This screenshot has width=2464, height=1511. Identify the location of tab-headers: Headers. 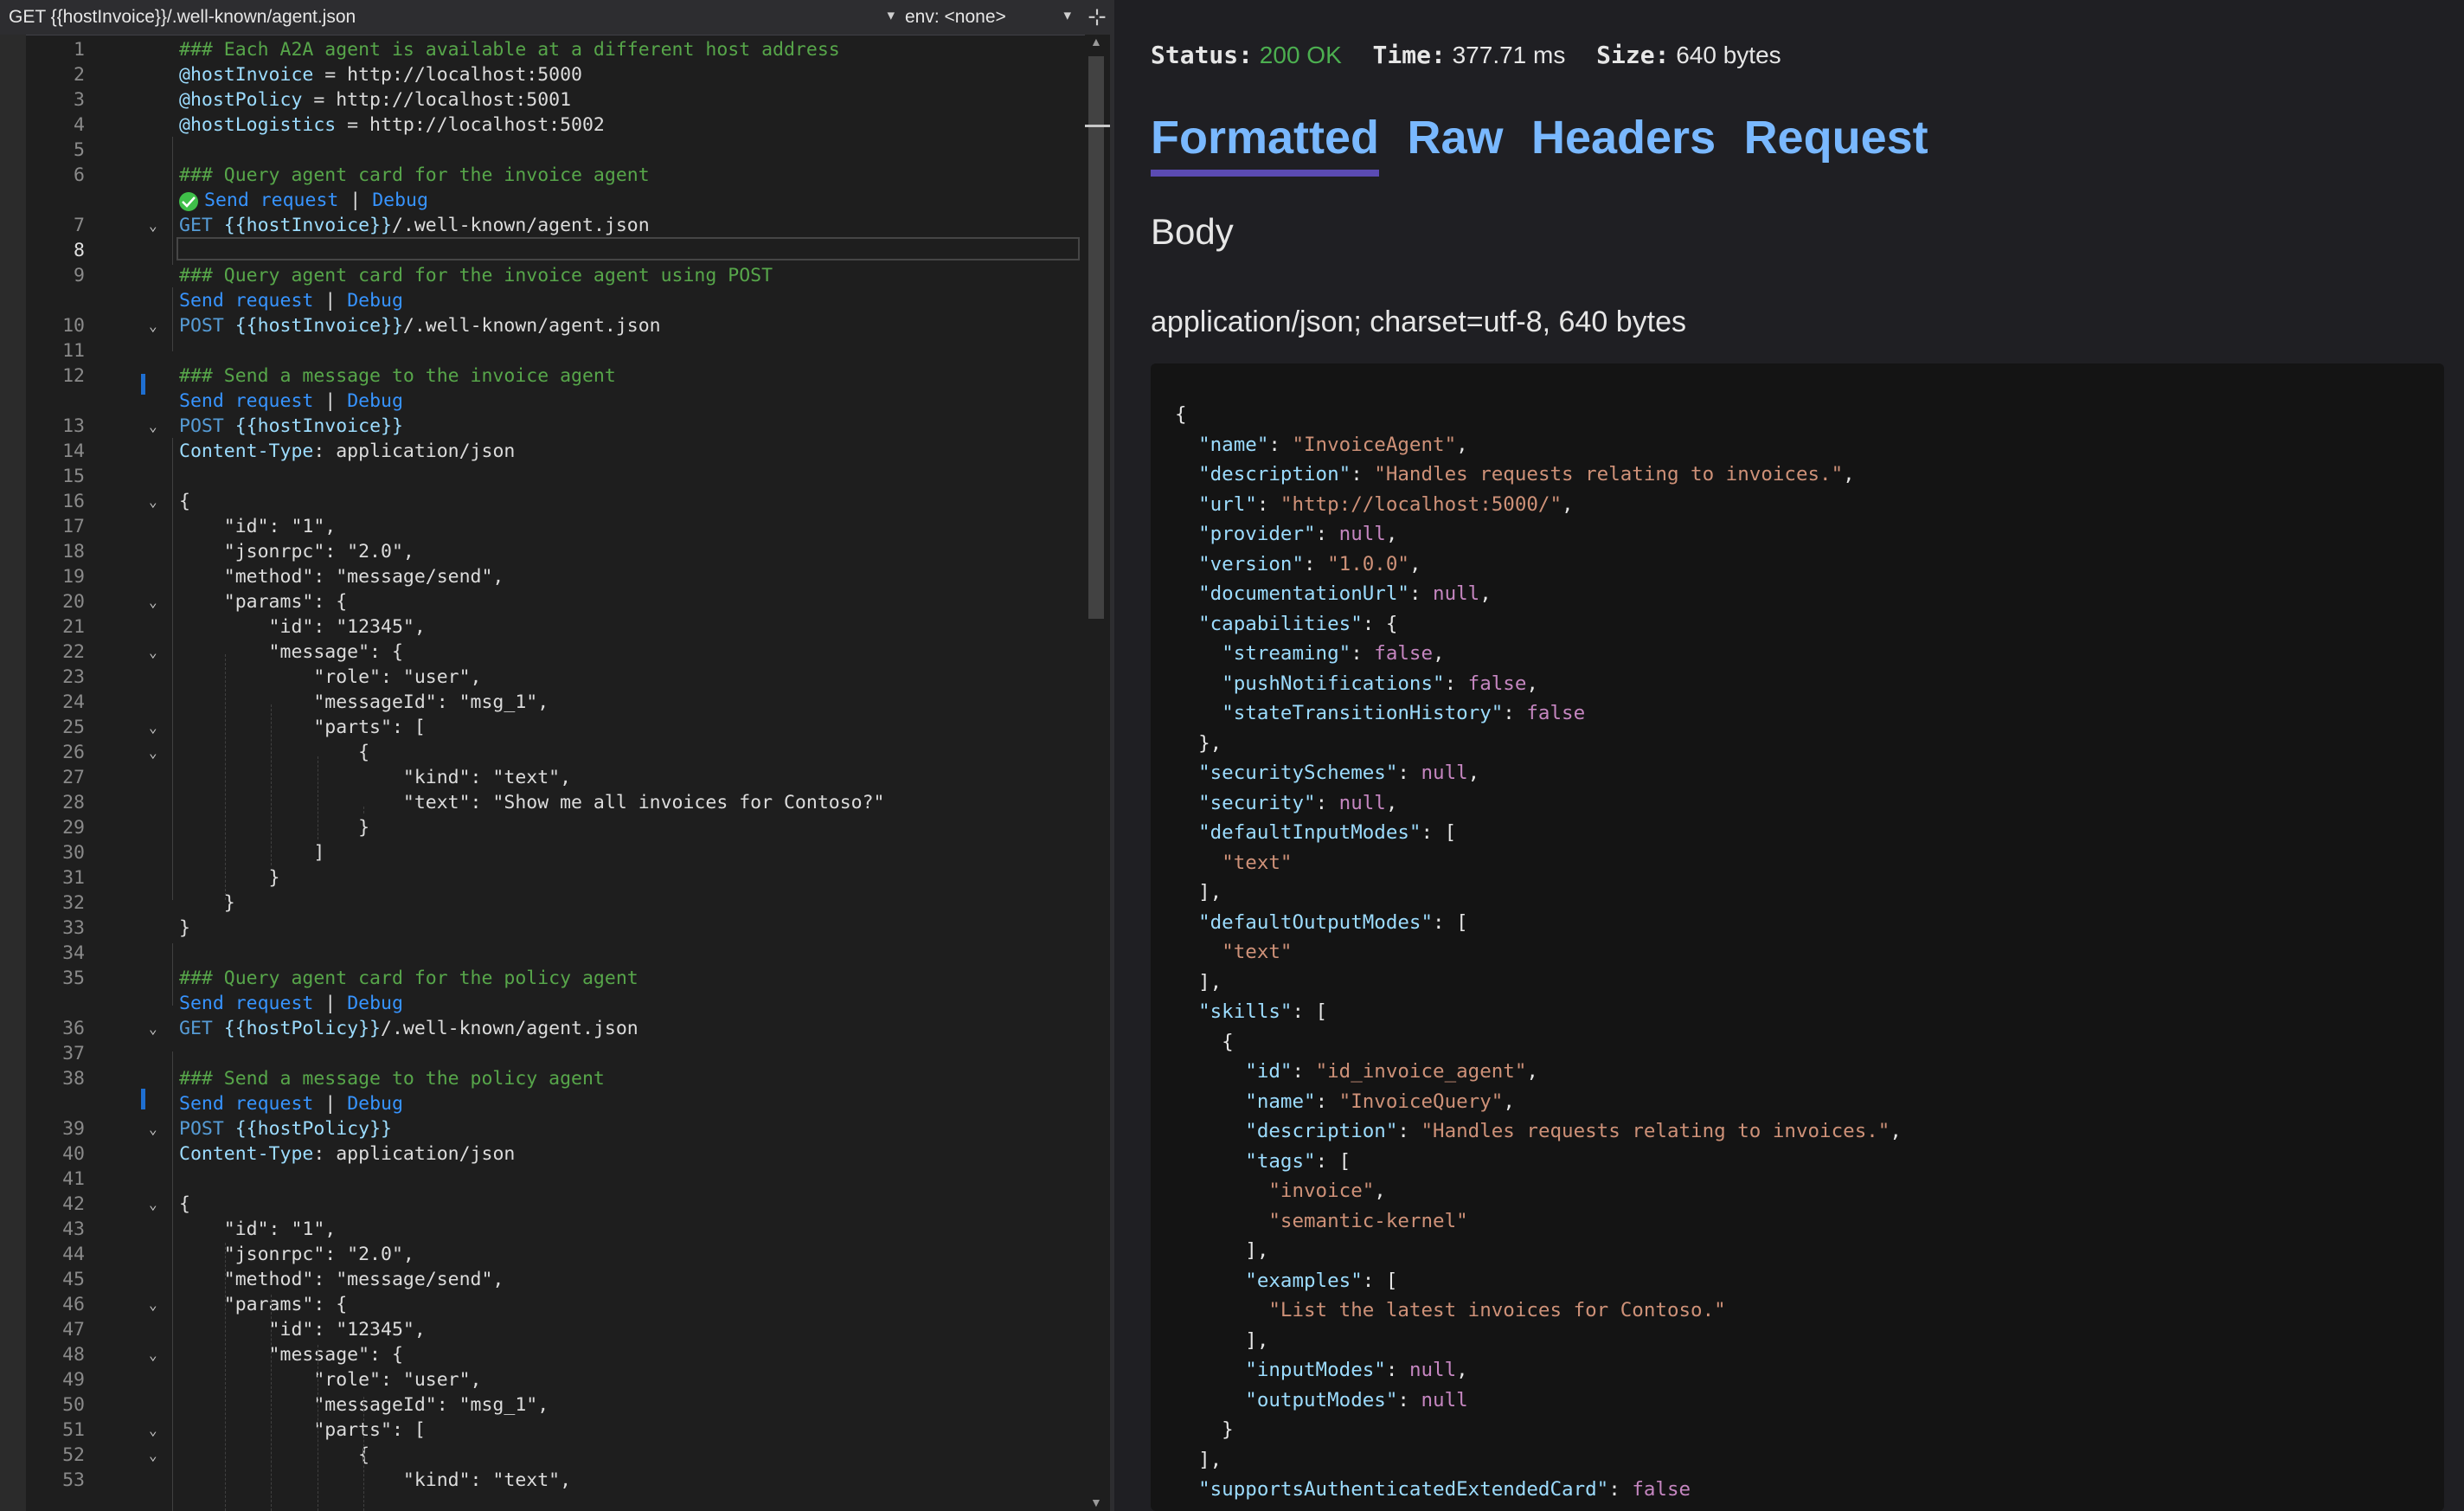
(1624, 137).